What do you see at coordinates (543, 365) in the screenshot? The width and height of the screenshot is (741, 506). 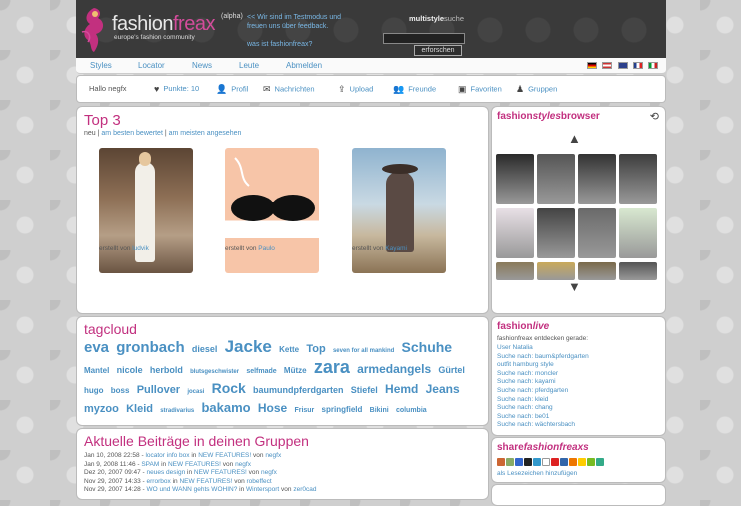 I see `live-item: outfit hamburg style` at bounding box center [543, 365].